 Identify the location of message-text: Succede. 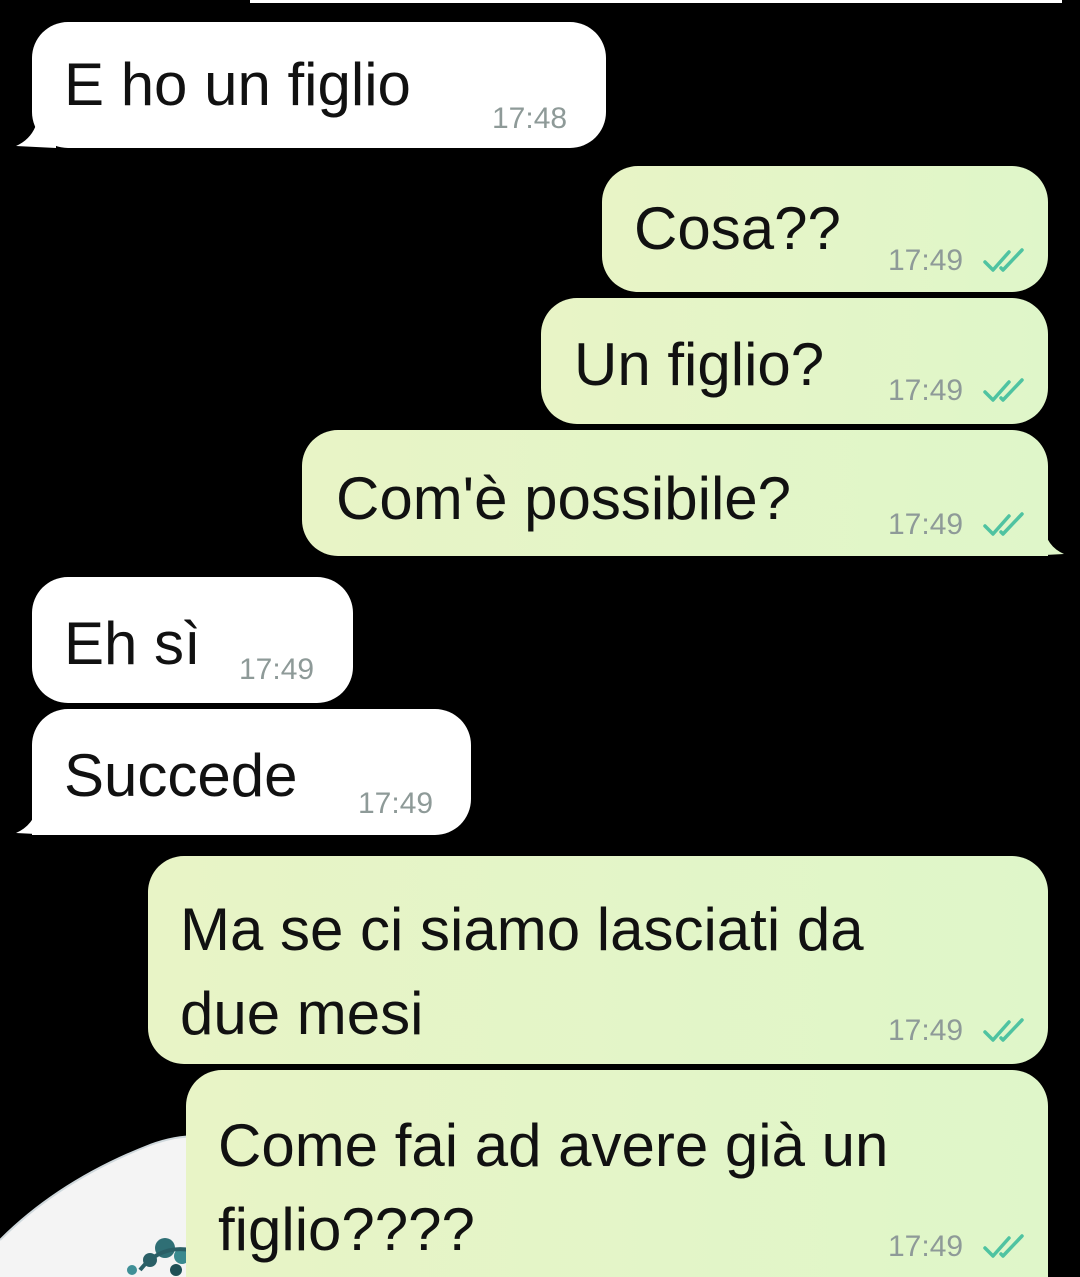
(181, 775).